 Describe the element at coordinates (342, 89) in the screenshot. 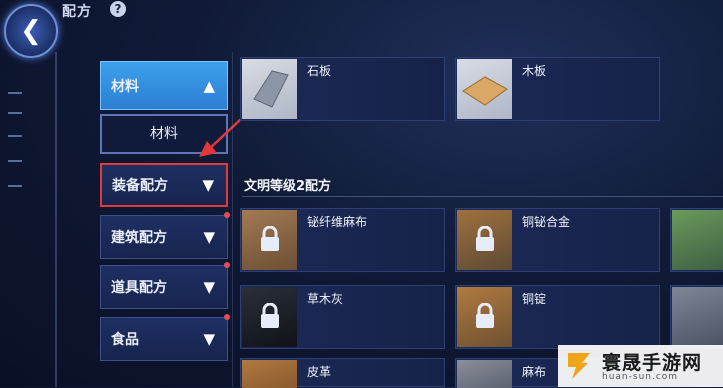

I see `material-card-stone-slab: 石板` at that location.